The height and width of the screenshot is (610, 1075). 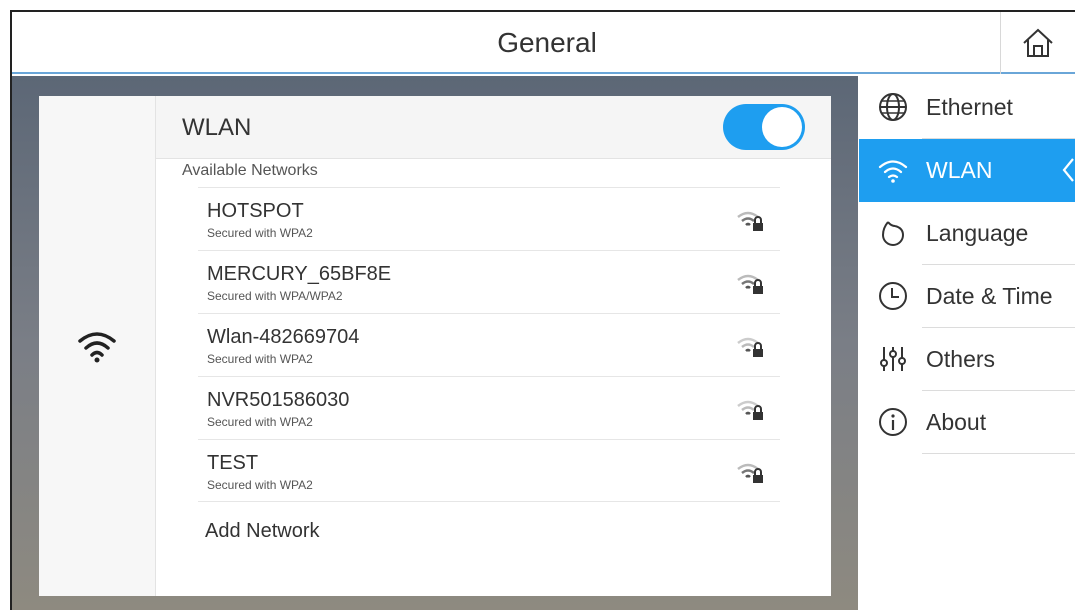 What do you see at coordinates (489, 470) in the screenshot?
I see `network-item: TEST Secured with WPA2` at bounding box center [489, 470].